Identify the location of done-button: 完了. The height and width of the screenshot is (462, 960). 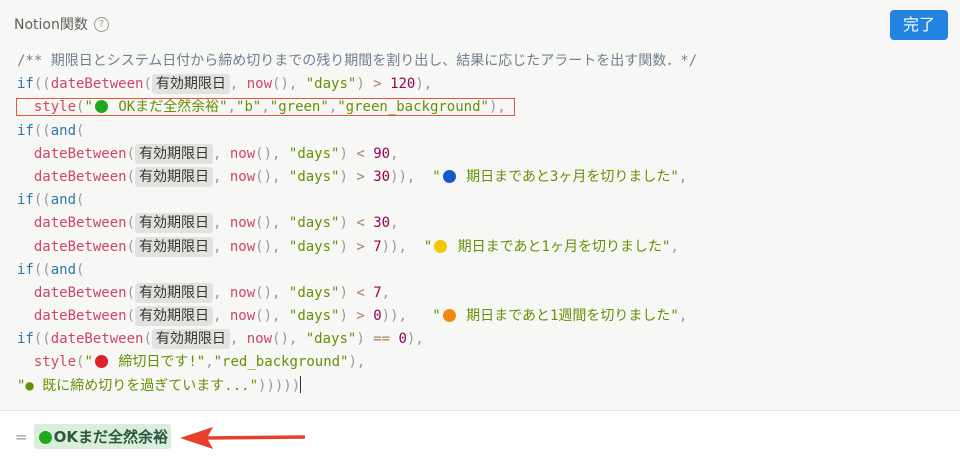
(919, 25).